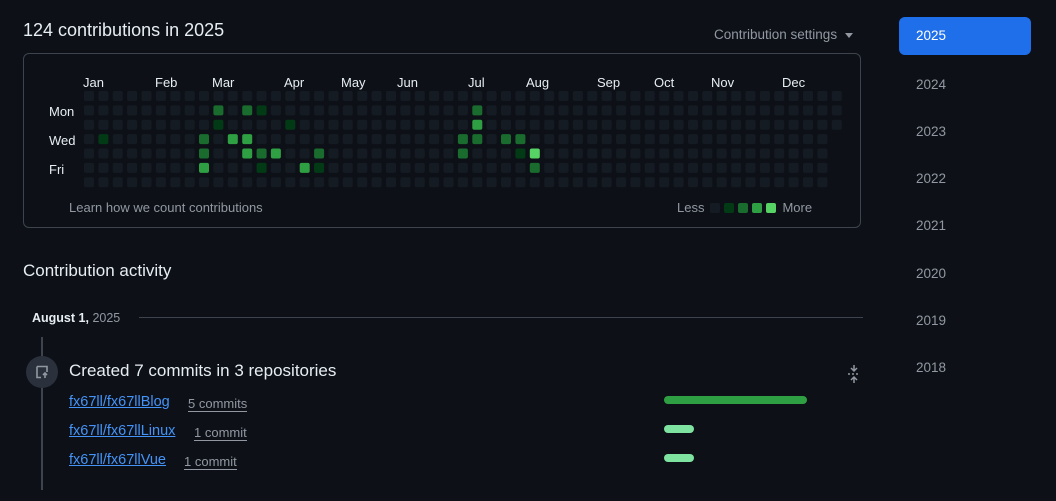 The width and height of the screenshot is (1056, 501). What do you see at coordinates (218, 404) in the screenshot?
I see `commit-count-fx67llblog: 5 commits` at bounding box center [218, 404].